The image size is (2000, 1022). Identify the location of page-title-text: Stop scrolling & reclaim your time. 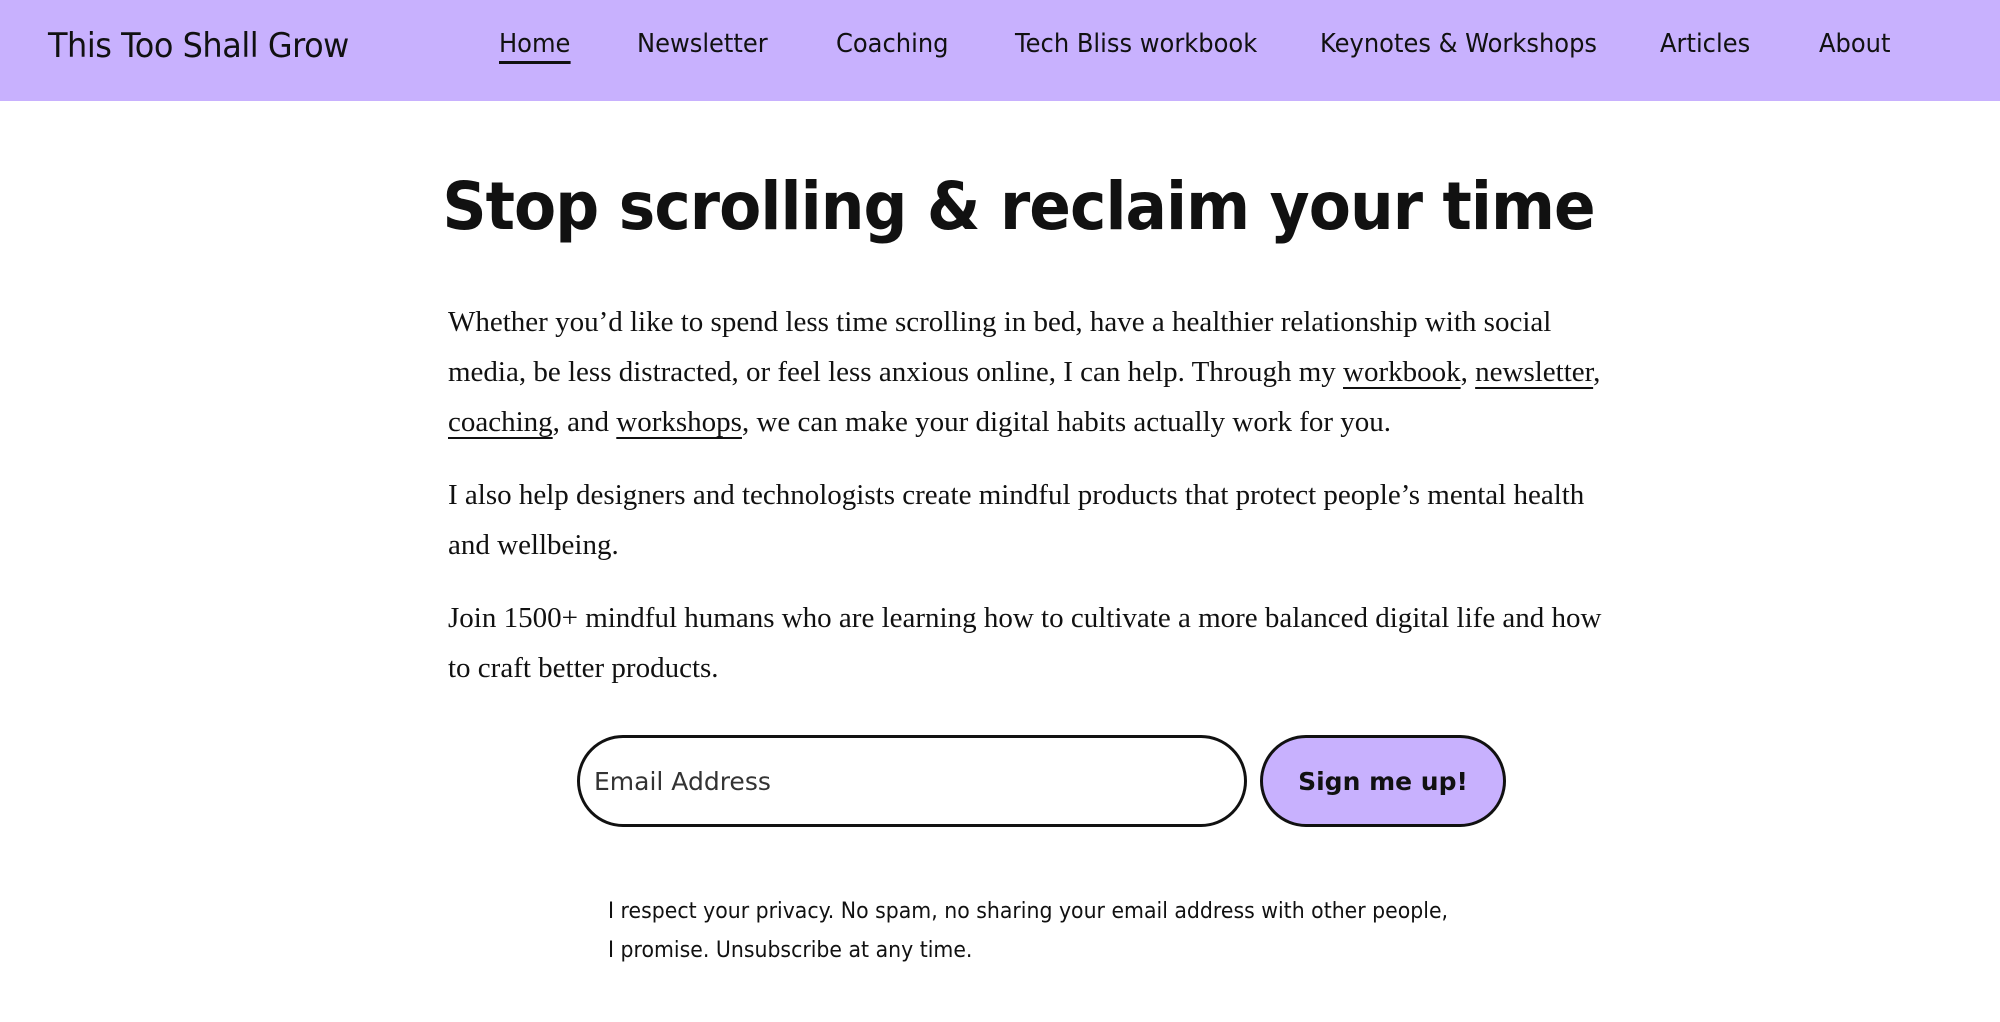
(1019, 206).